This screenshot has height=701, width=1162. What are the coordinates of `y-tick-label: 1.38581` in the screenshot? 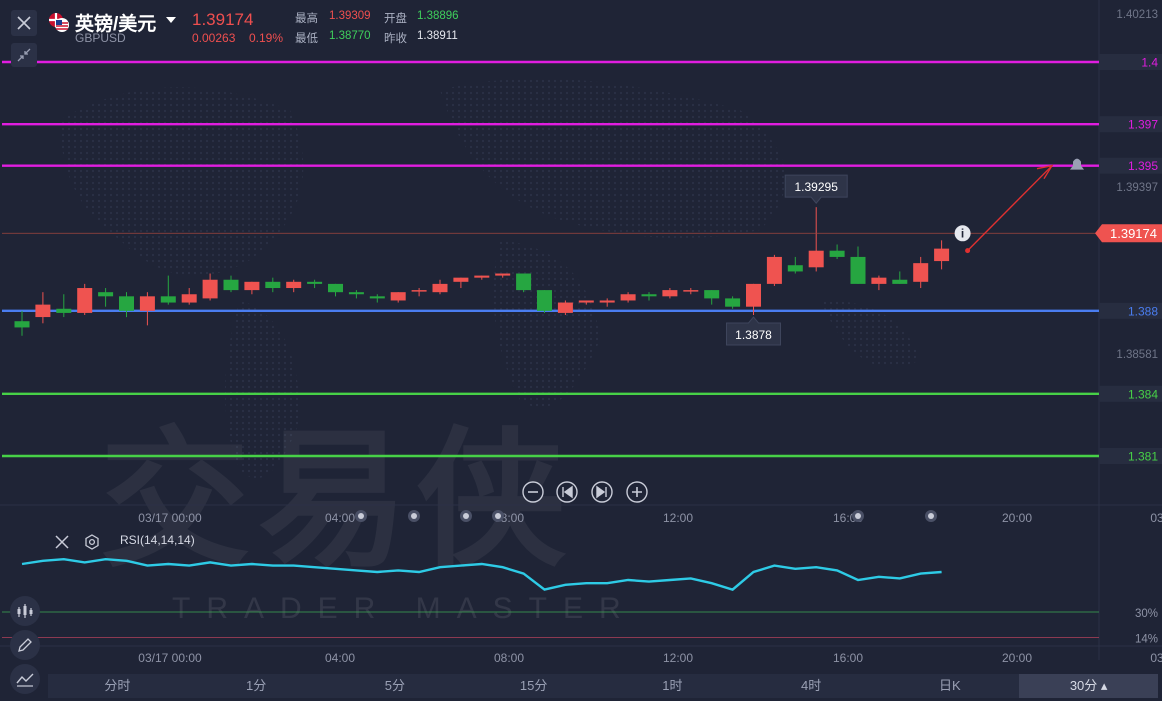 It's located at (1137, 355).